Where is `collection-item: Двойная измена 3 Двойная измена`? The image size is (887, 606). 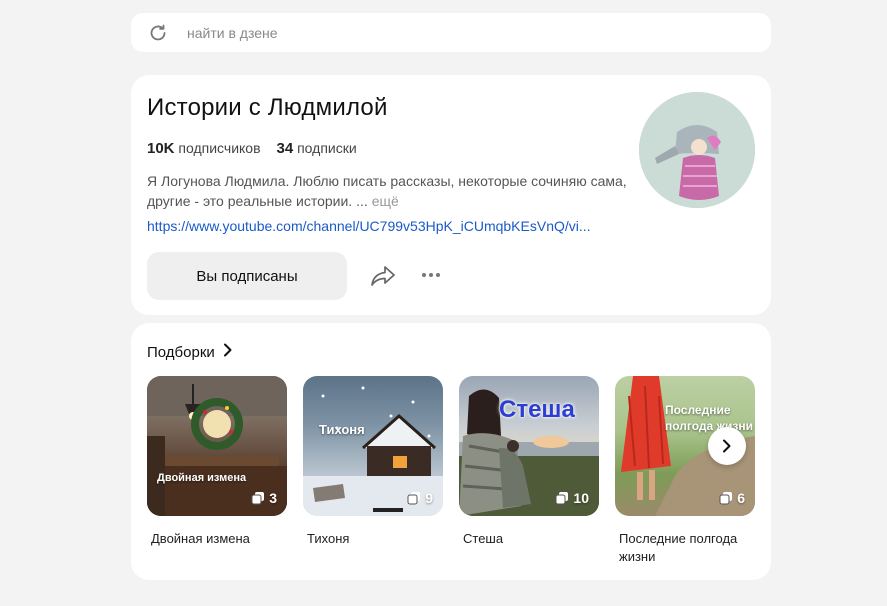
collection-item: Двойная измена 3 Двойная измена is located at coordinates (217, 471).